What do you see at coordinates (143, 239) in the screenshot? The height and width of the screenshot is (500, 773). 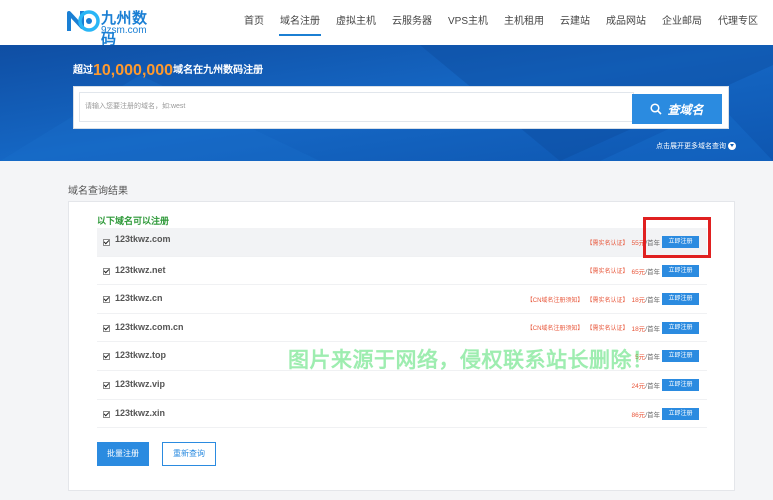 I see `domain-name: 123tkwz.com` at bounding box center [143, 239].